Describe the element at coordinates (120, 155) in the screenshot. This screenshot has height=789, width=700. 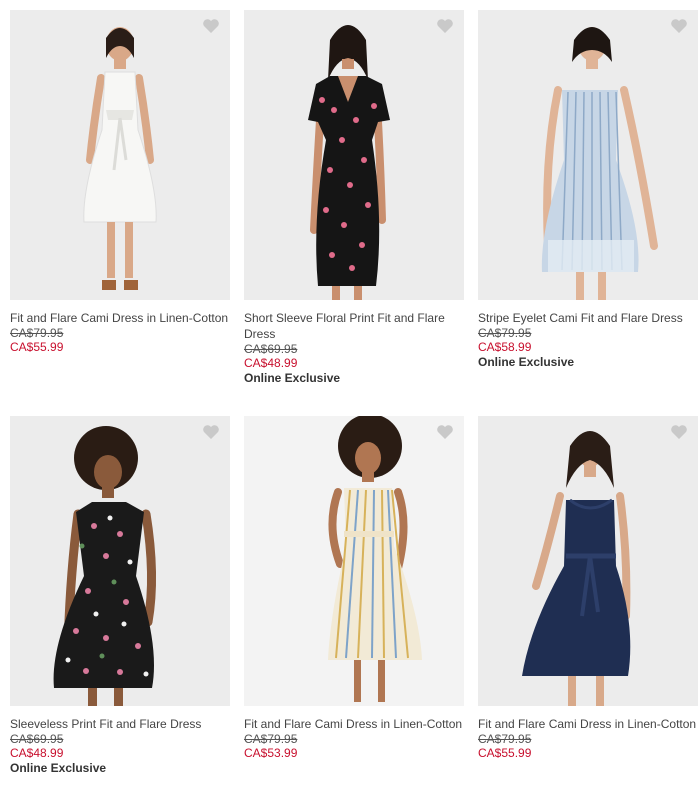
I see `product-image-white-cami-dress` at that location.